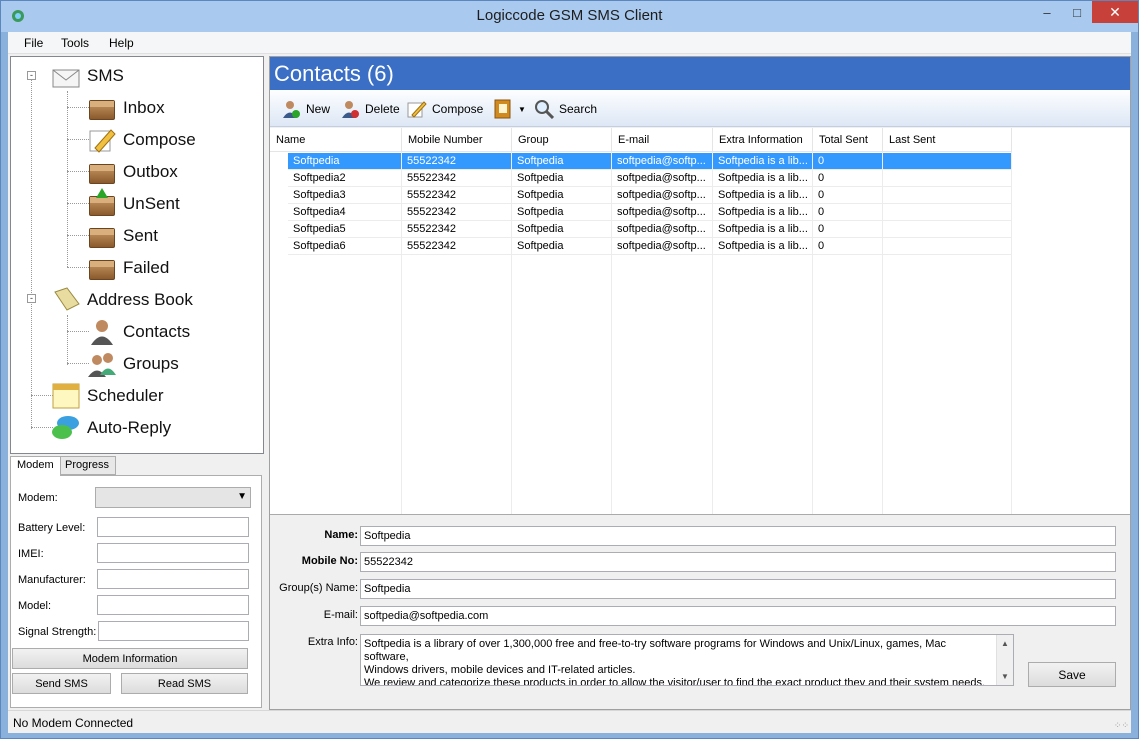 The width and height of the screenshot is (1139, 739). What do you see at coordinates (336, 140) in the screenshot?
I see `column-header-name: Name` at bounding box center [336, 140].